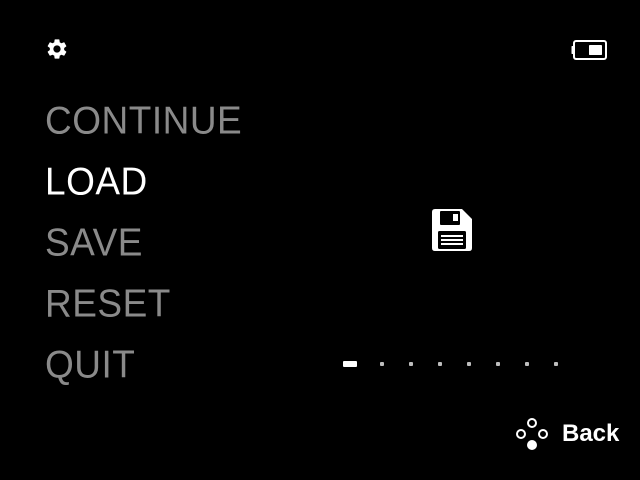 This screenshot has height=480, width=640. I want to click on back-label: Back, so click(591, 433).